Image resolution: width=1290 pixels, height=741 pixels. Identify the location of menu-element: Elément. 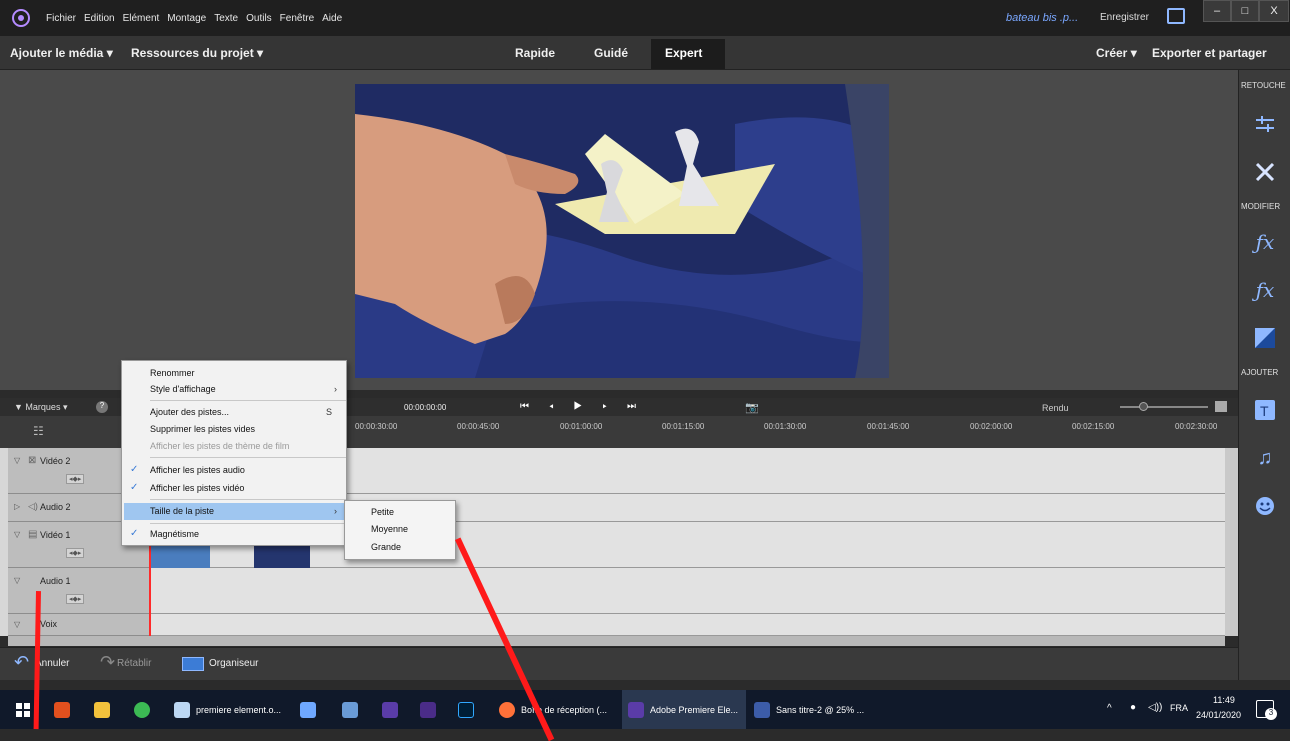
(141, 18).